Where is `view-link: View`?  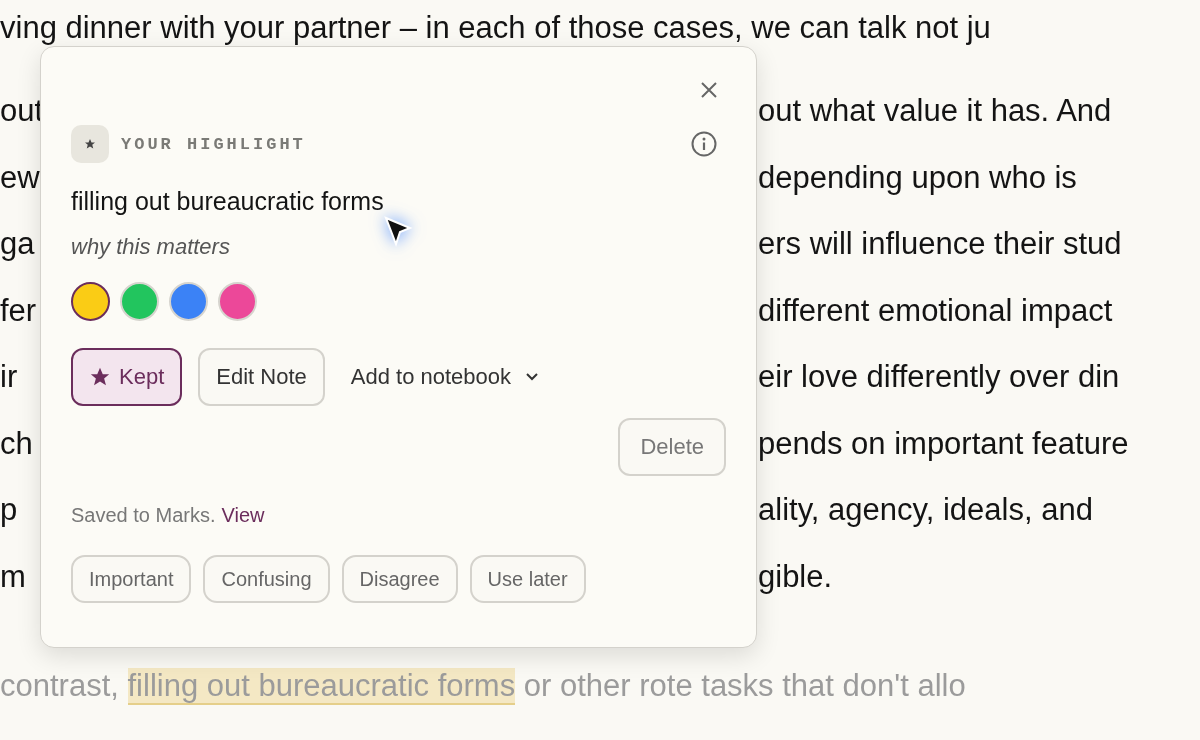
view-link: View is located at coordinates (243, 515).